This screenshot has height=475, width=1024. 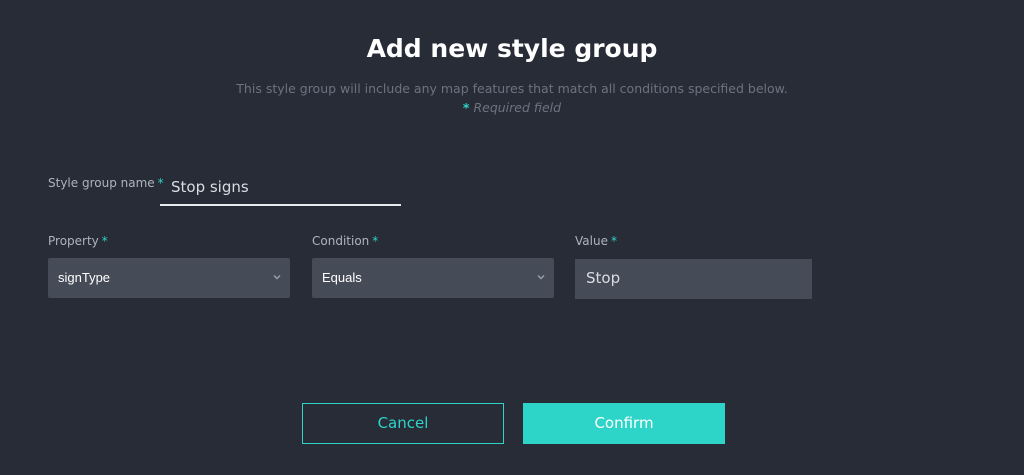 I want to click on cancel-button: Cancel, so click(x=403, y=423).